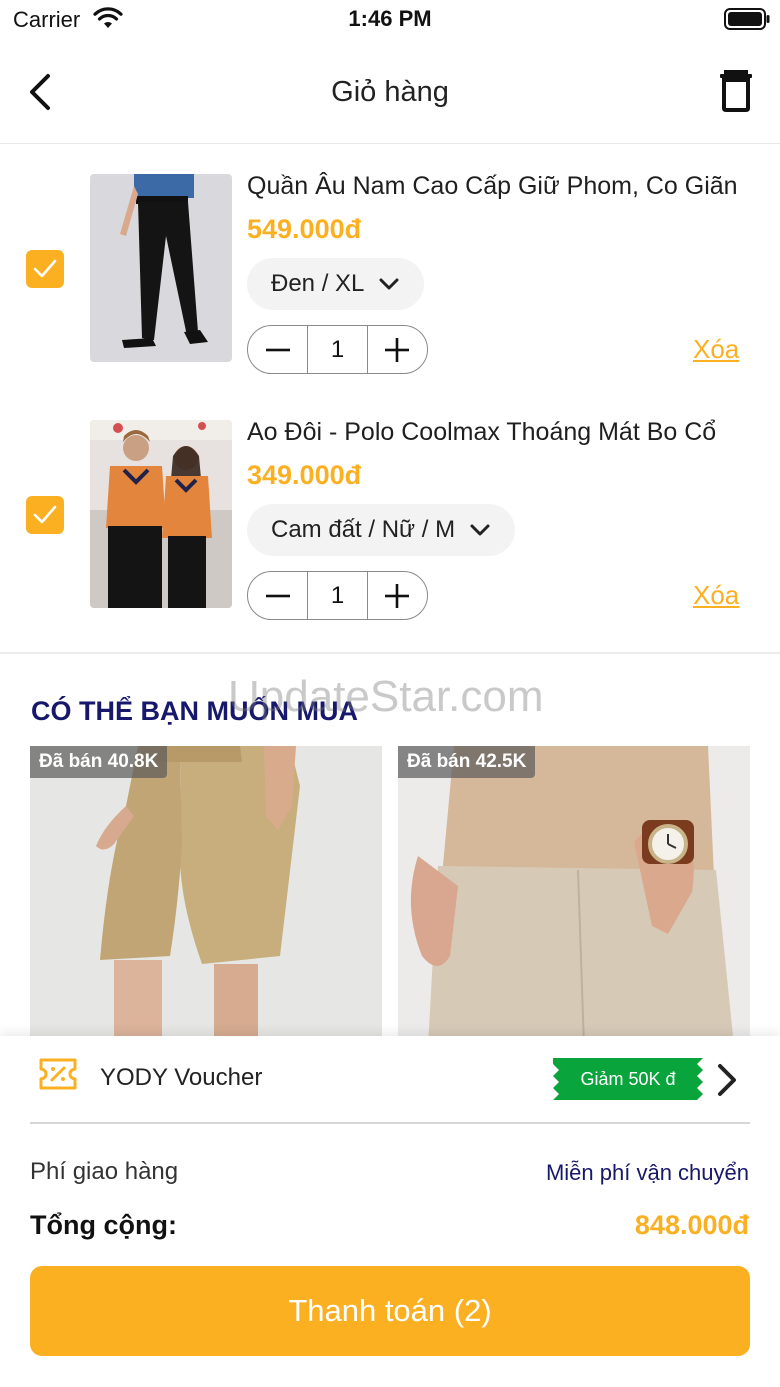  I want to click on variant-label: Cam đất / Nữ / M, so click(363, 529).